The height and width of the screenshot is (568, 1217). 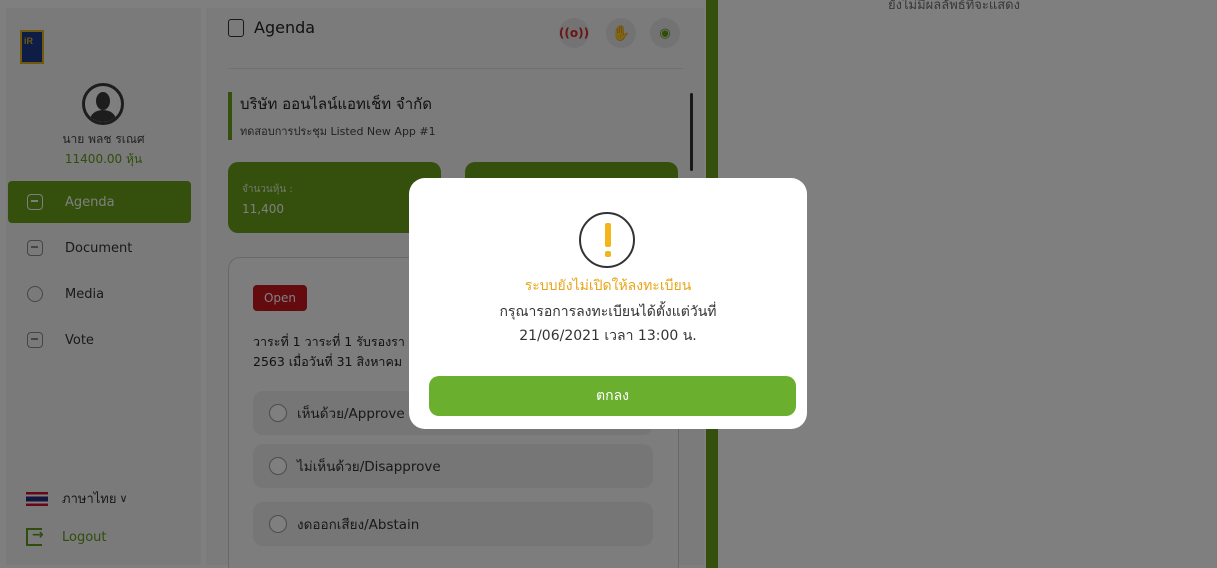 What do you see at coordinates (608, 286) in the screenshot?
I see `dialog-title: ระบบยังไม่เปิดให้ลงทะเบียน` at bounding box center [608, 286].